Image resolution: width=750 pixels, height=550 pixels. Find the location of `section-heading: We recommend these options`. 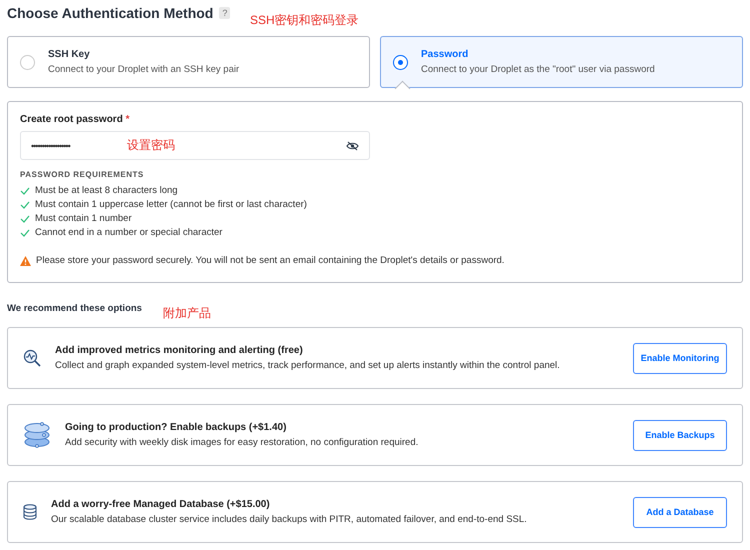

section-heading: We recommend these options is located at coordinates (74, 309).